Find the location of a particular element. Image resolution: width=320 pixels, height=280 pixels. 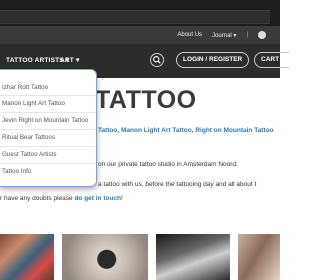

url-bar is located at coordinates (135, 17).